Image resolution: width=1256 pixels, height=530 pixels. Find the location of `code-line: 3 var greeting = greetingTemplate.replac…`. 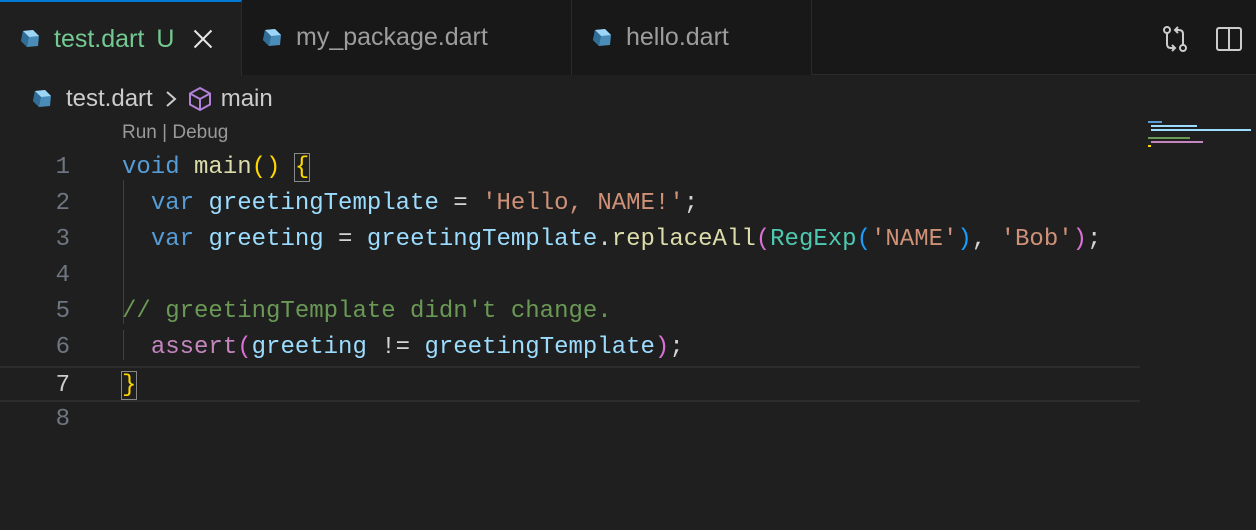

code-line: 3 var greeting = greetingTemplate.replac… is located at coordinates (570, 240).